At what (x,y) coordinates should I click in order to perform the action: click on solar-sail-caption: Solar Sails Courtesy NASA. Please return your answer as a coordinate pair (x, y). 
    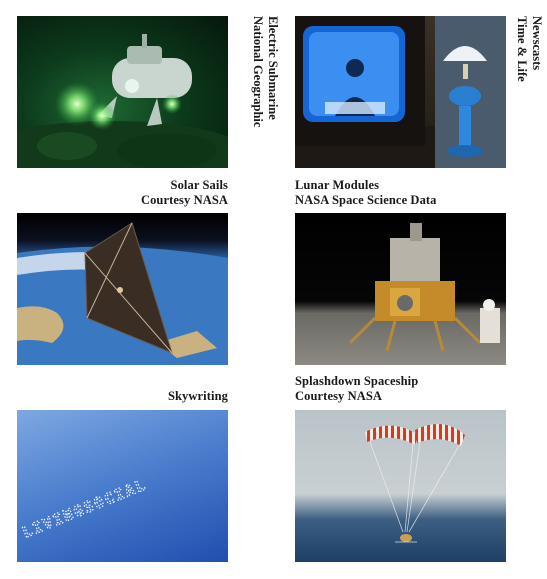
    Looking at the image, I should click on (184, 193).